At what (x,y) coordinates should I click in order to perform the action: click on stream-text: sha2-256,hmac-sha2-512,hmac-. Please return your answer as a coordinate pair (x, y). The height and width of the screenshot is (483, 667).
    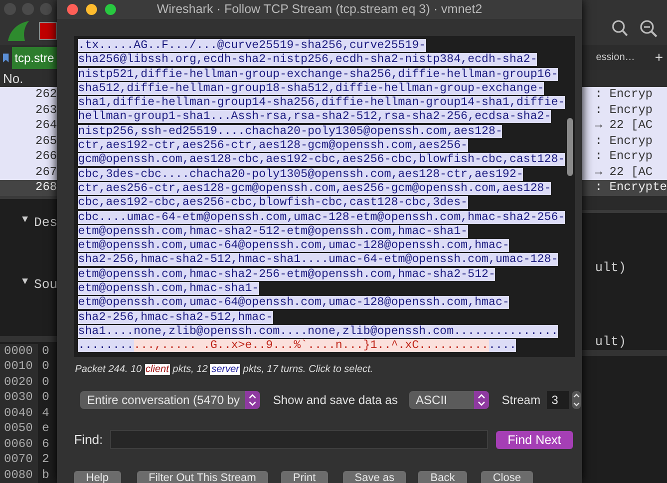
    Looking at the image, I should click on (175, 317).